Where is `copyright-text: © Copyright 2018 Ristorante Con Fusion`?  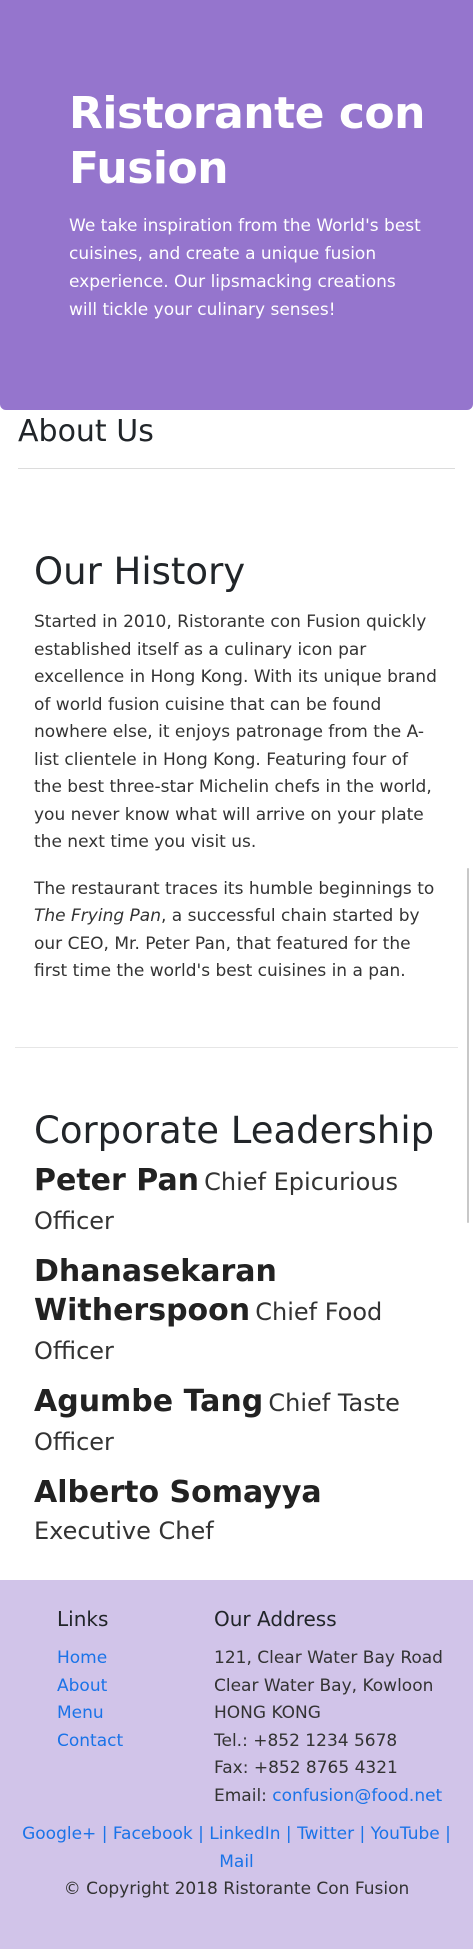 copyright-text: © Copyright 2018 Ristorante Con Fusion is located at coordinates (236, 1889).